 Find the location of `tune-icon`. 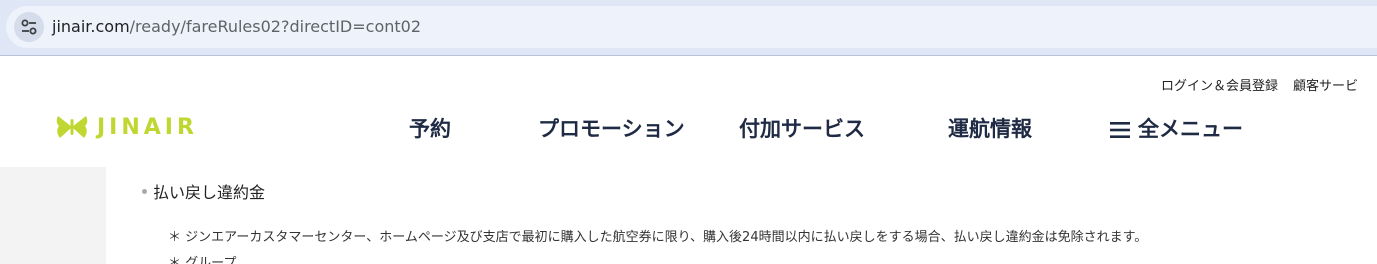

tune-icon is located at coordinates (29, 27).